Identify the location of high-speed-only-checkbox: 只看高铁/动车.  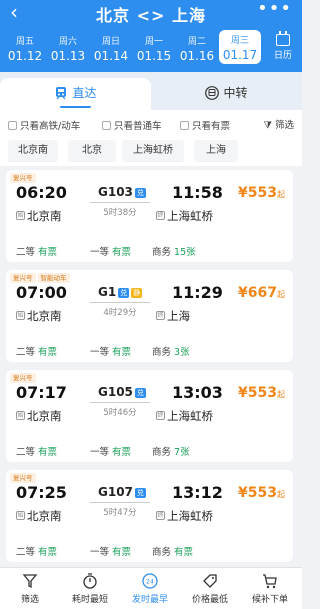
(44, 125).